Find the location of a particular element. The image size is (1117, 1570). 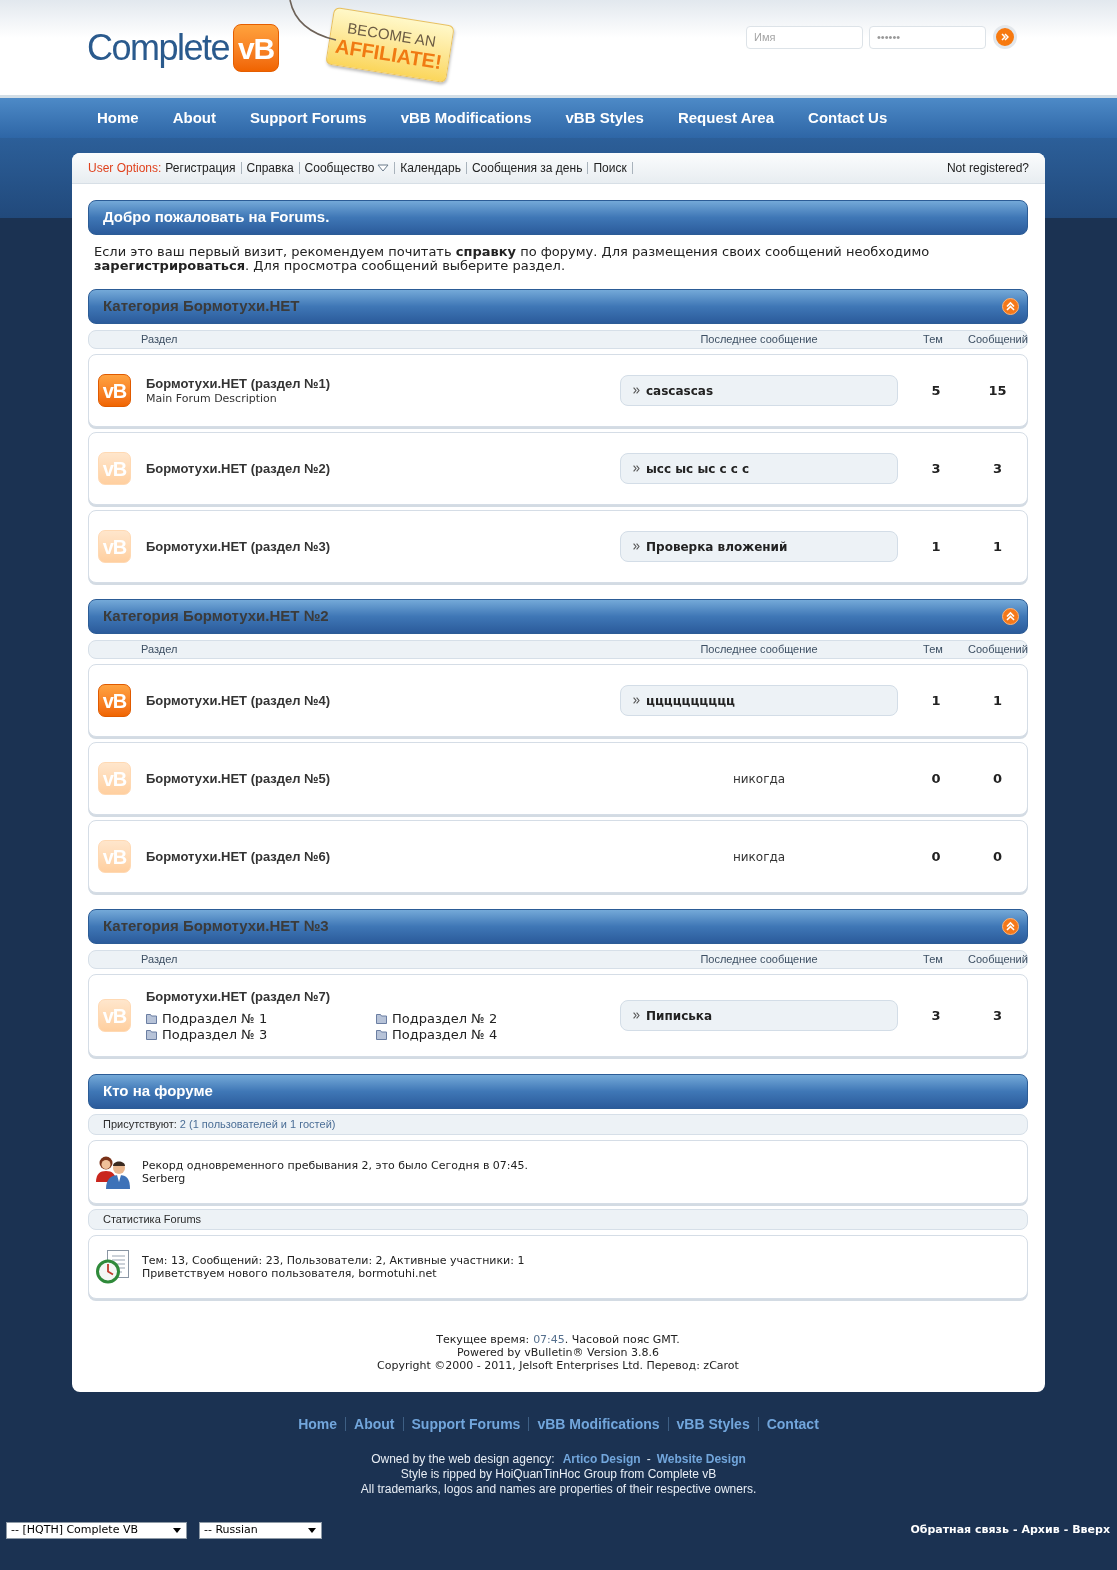

post-count: 1 is located at coordinates (997, 546).